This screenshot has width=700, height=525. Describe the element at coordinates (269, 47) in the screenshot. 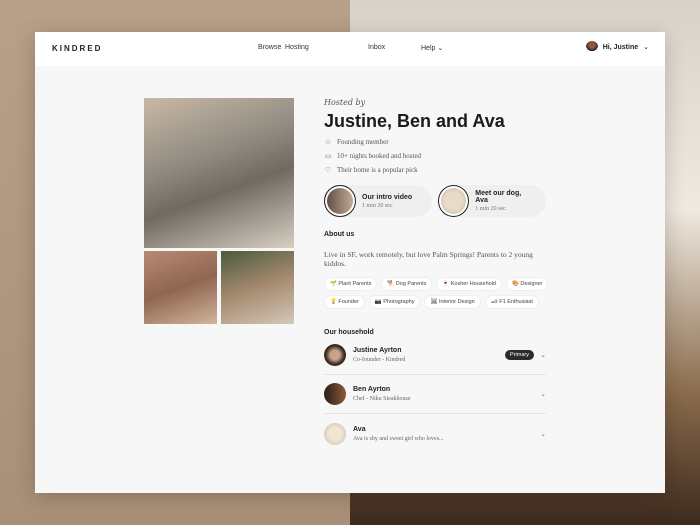

I see `nav-browse: Browse` at that location.